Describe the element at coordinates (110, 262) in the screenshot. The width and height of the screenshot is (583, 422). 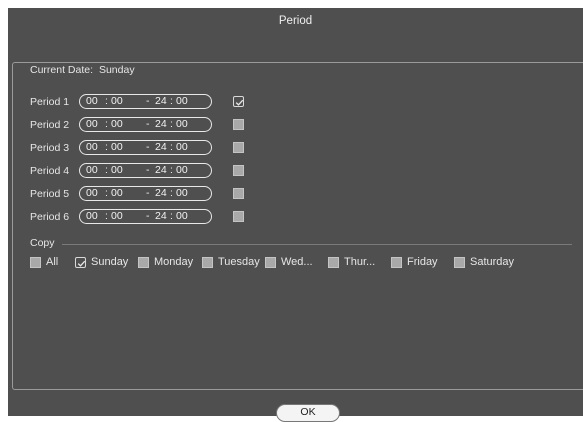
I see `copy-day-label: Sunday` at that location.